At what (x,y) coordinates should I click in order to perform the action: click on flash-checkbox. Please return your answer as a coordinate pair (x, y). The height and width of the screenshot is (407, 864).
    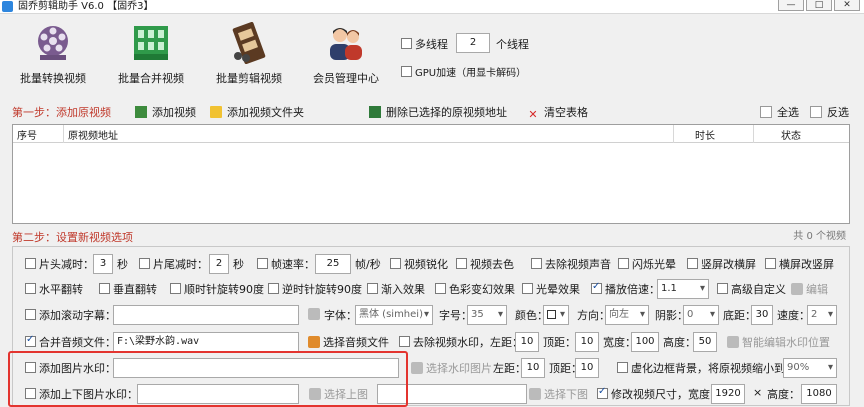
    Looking at the image, I should click on (623, 263).